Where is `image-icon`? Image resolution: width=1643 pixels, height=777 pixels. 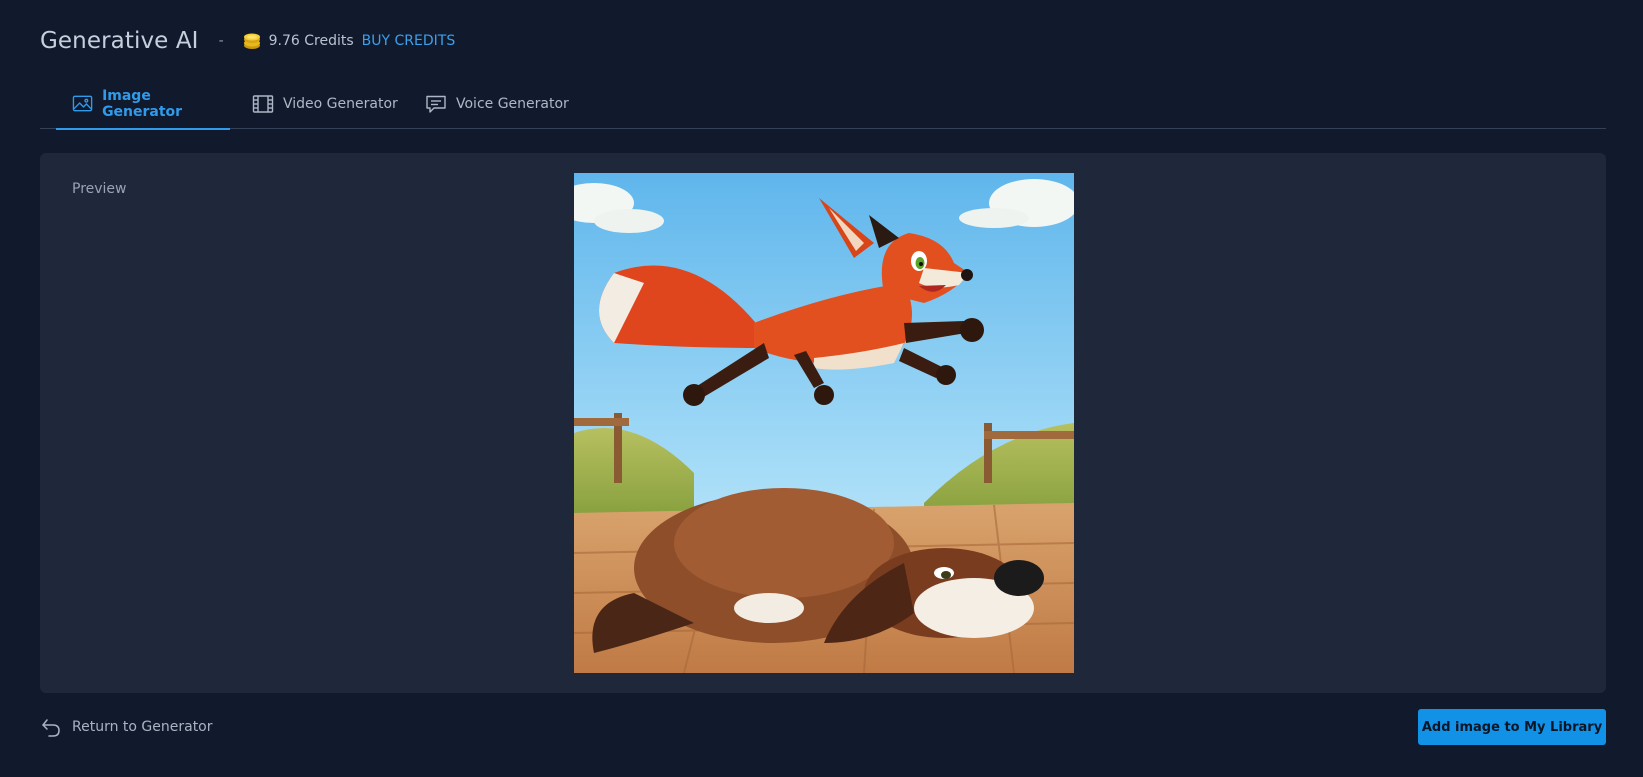
image-icon is located at coordinates (82, 103).